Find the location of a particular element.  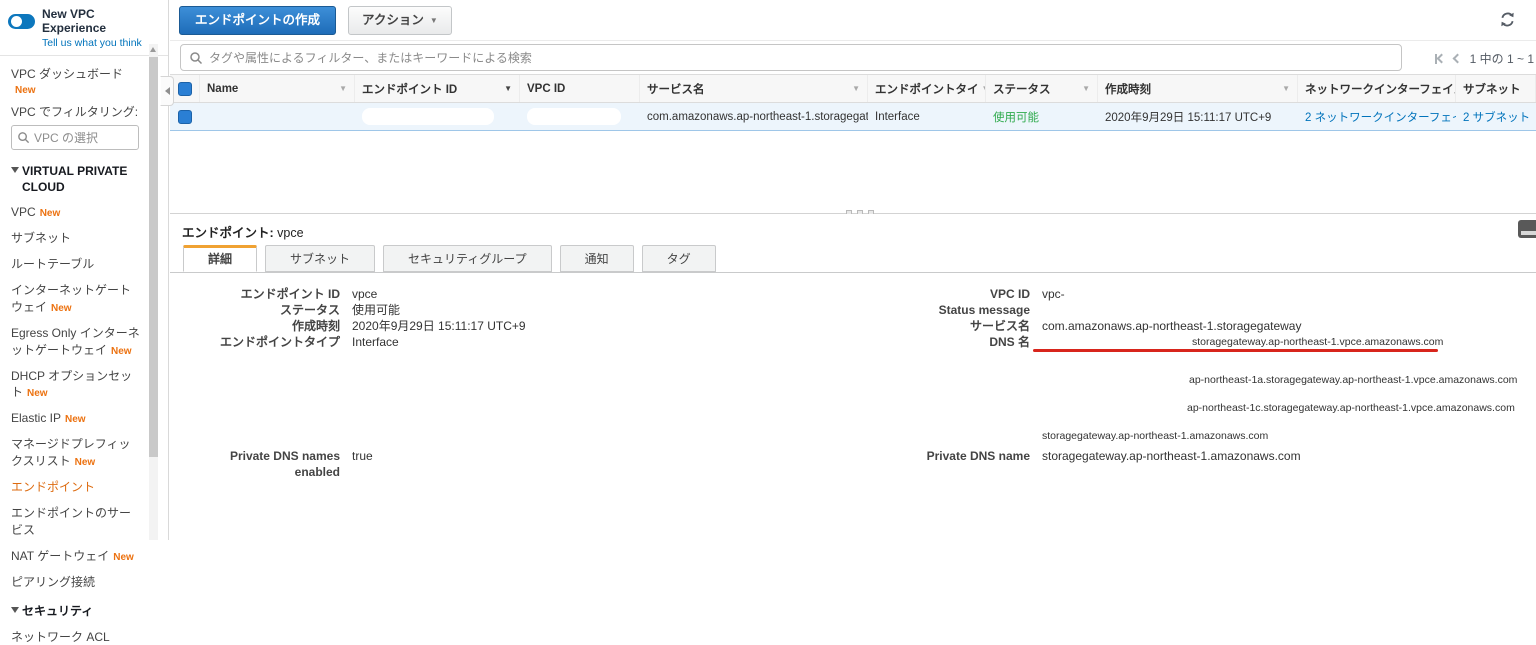

column-header-label: サブネット is located at coordinates (1492, 89).